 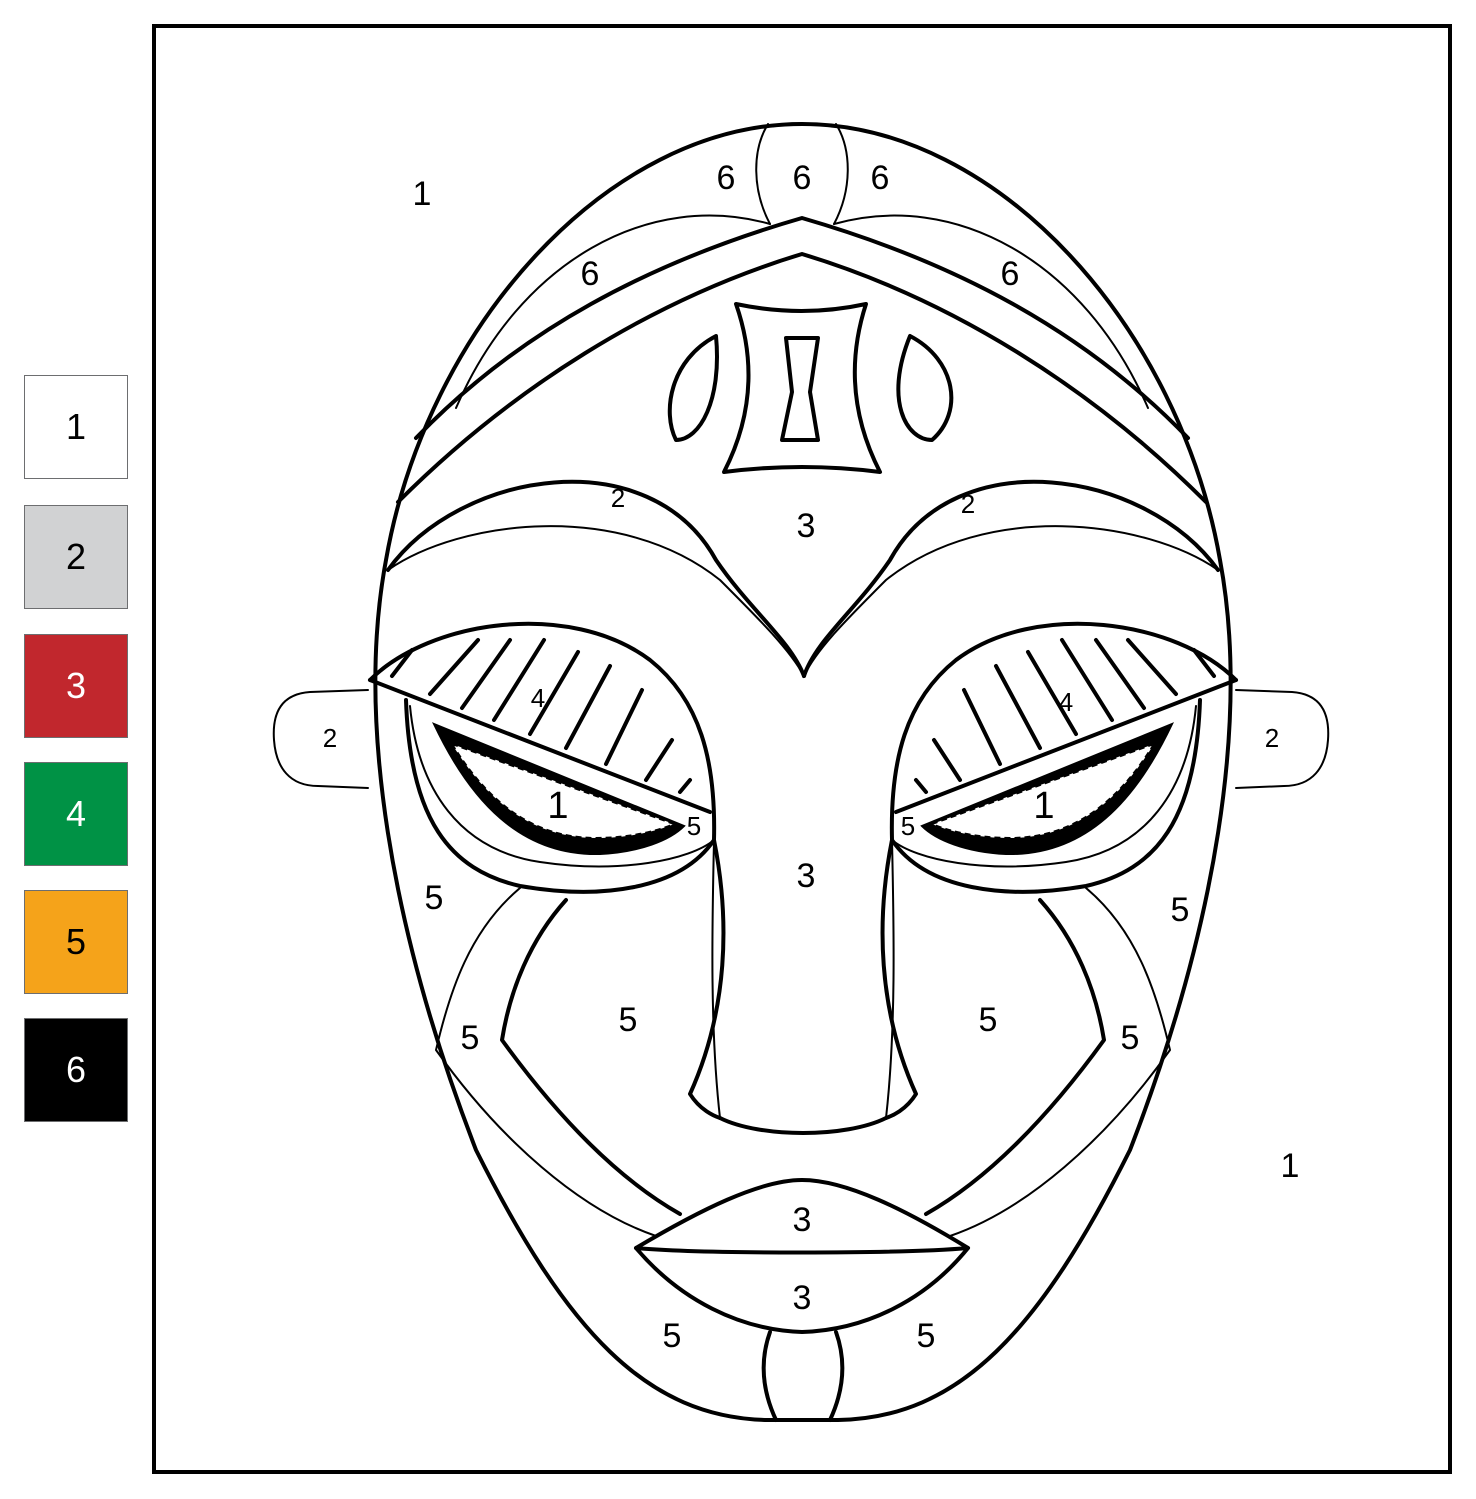 What do you see at coordinates (694, 826) in the screenshot?
I see `label-eye-corner-left: 5` at bounding box center [694, 826].